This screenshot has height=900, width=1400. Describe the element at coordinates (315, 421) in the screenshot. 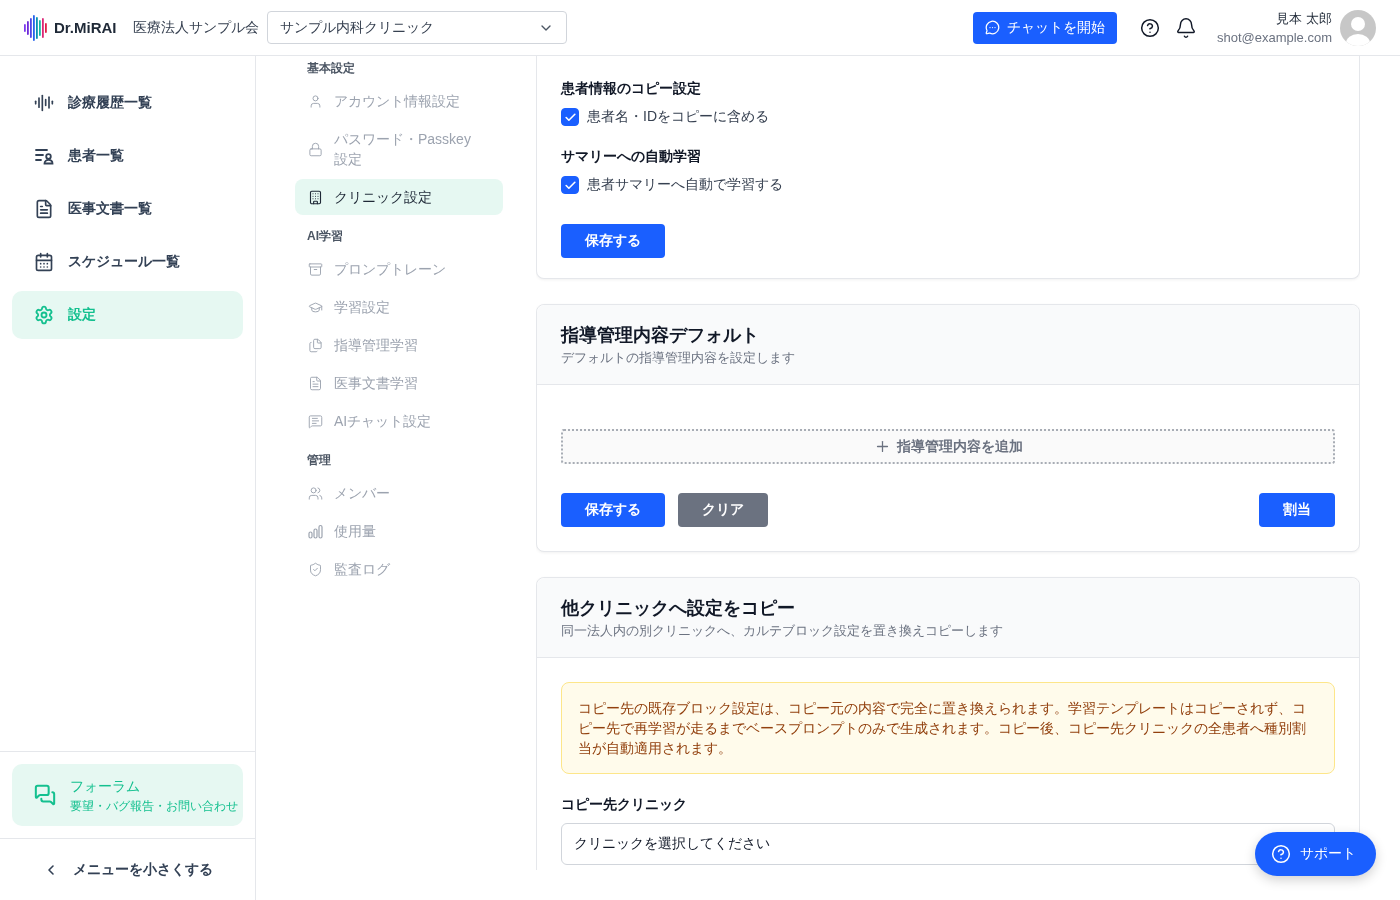

I see `chat-icon` at that location.